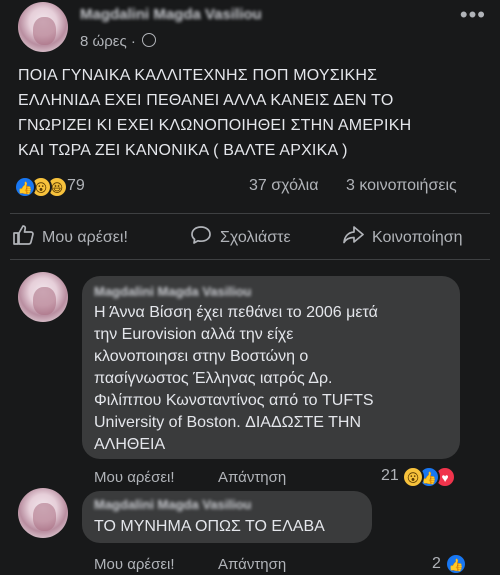 The image size is (500, 575). What do you see at coordinates (130, 444) in the screenshot?
I see `comment-line: ΑΛΗΘΕΙΑ` at bounding box center [130, 444].